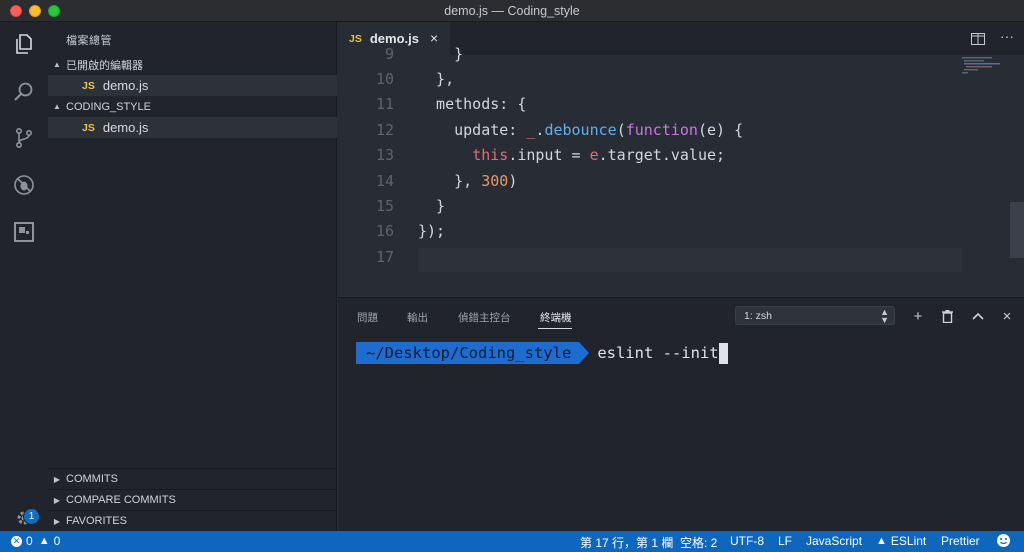  What do you see at coordinates (513, 181) in the screenshot?
I see `code-token: )` at bounding box center [513, 181].